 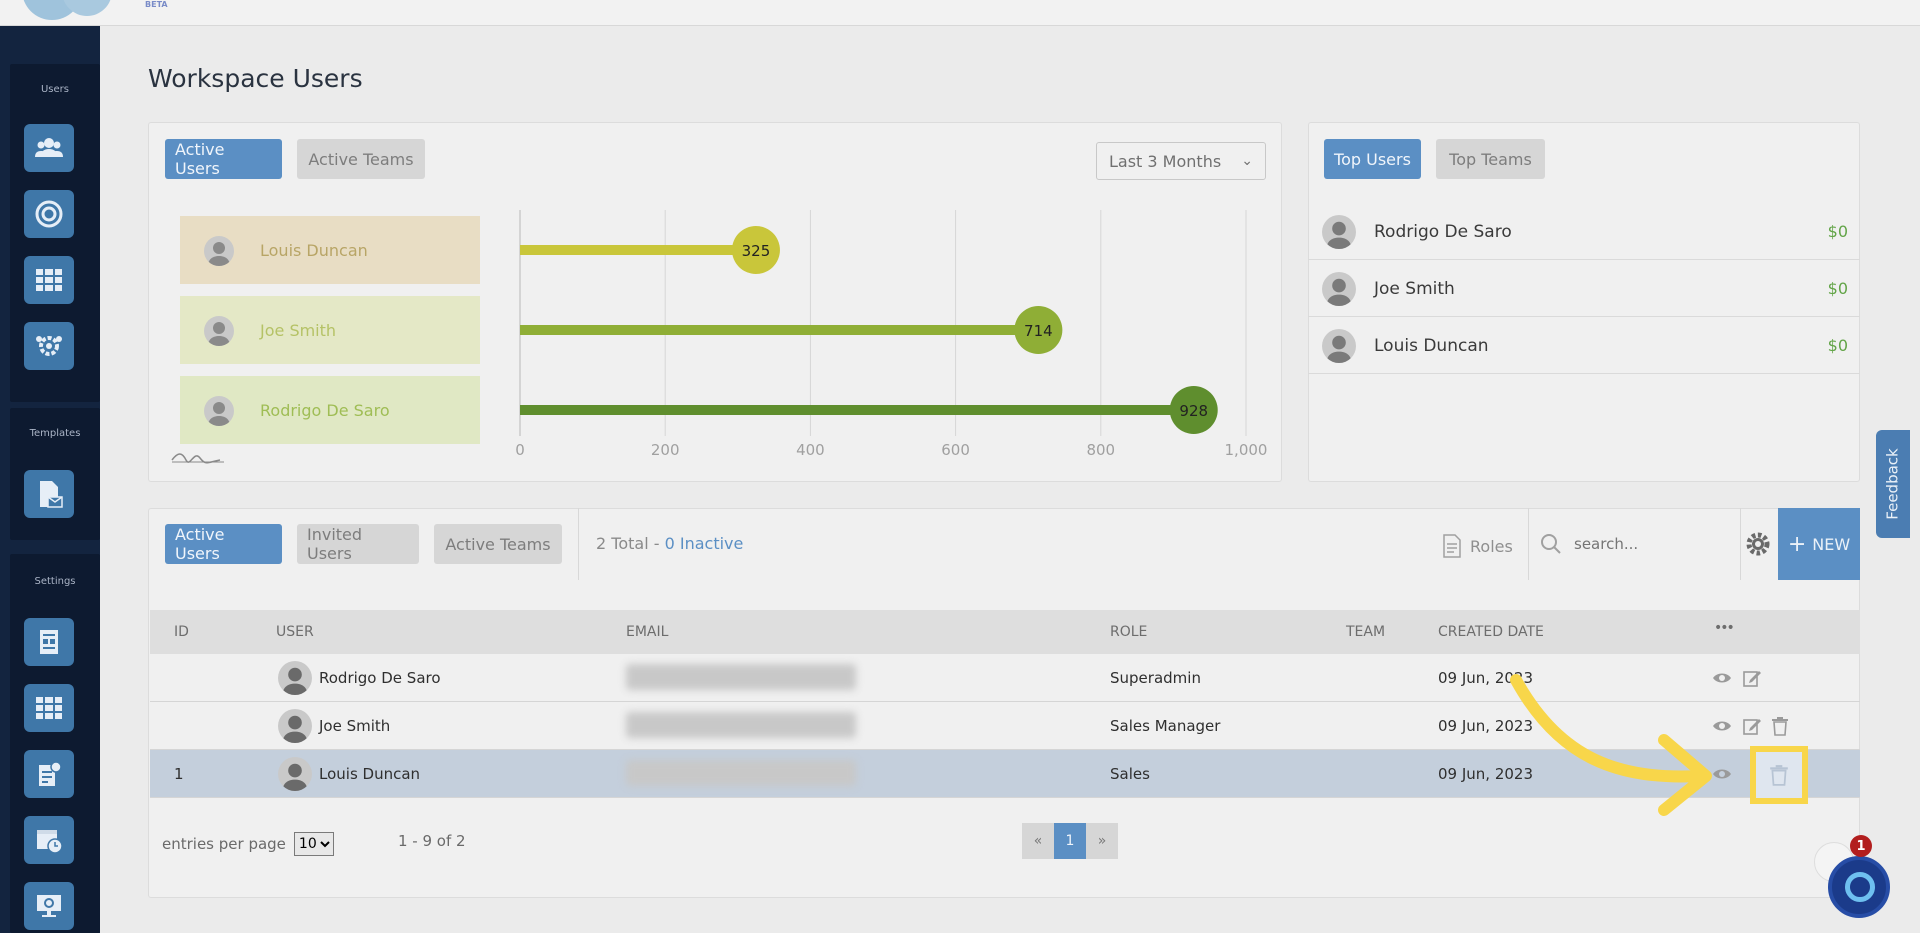 What do you see at coordinates (810, 450) in the screenshot?
I see `x-tick-label: 400` at bounding box center [810, 450].